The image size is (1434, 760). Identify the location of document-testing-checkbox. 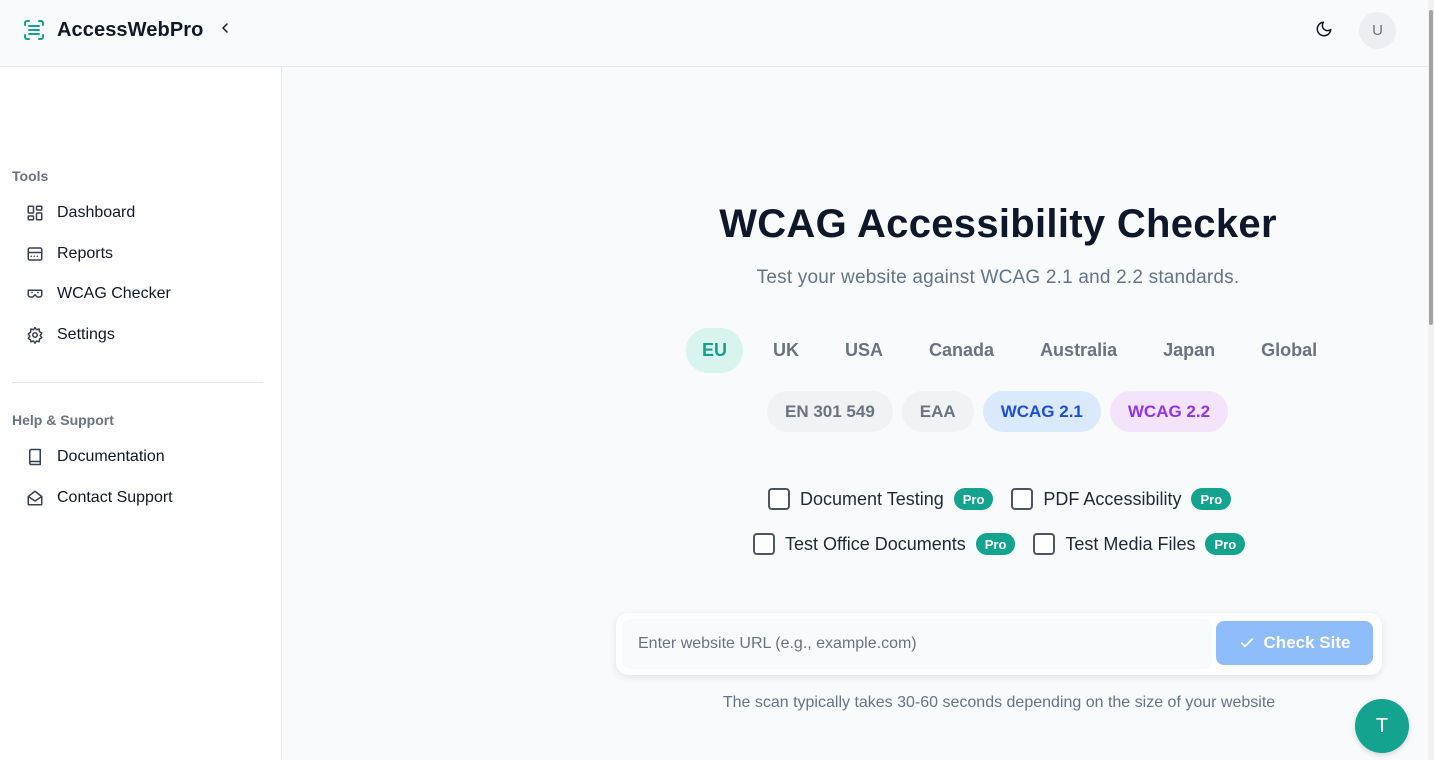
(779, 499).